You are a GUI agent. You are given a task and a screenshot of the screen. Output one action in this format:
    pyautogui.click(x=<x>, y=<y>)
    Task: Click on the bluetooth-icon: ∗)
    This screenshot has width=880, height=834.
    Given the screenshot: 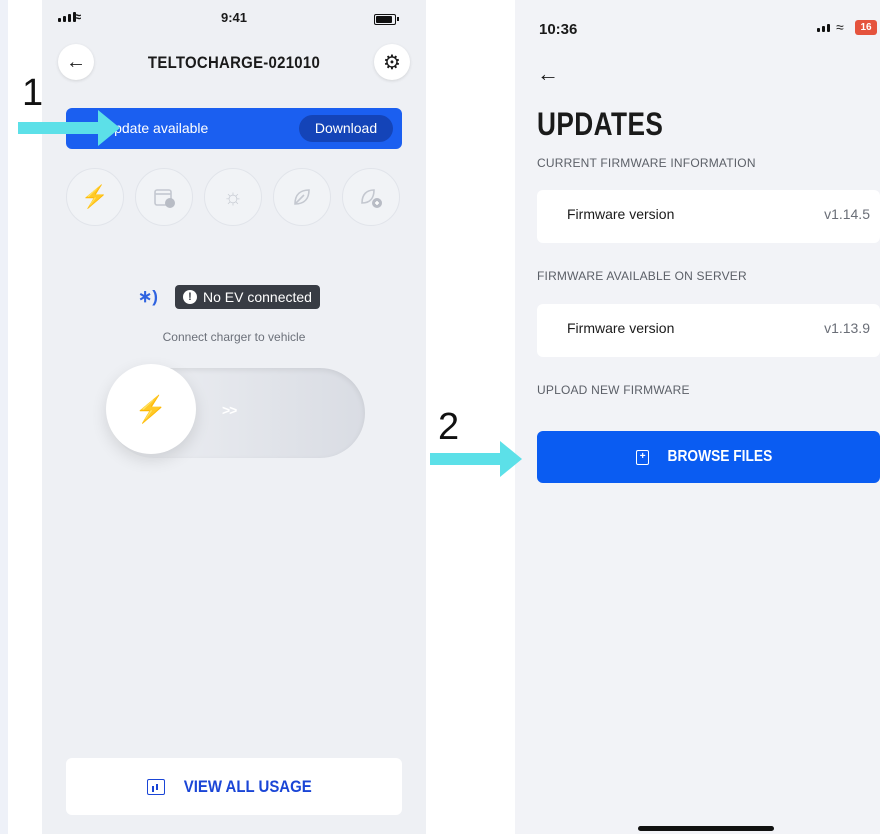 What is the action you would take?
    pyautogui.click(x=148, y=296)
    